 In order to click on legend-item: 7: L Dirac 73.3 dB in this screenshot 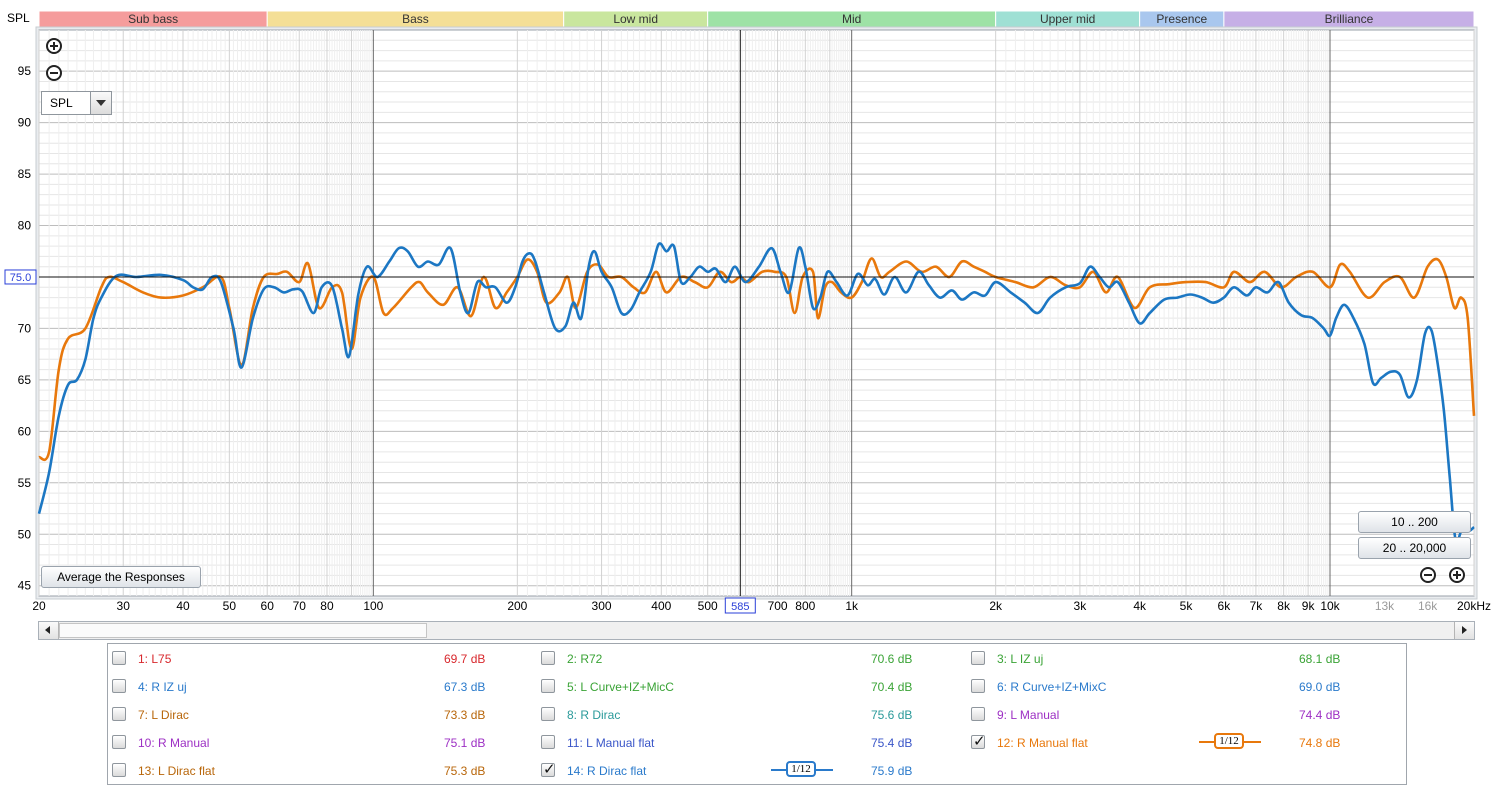, I will do `click(322, 715)`.